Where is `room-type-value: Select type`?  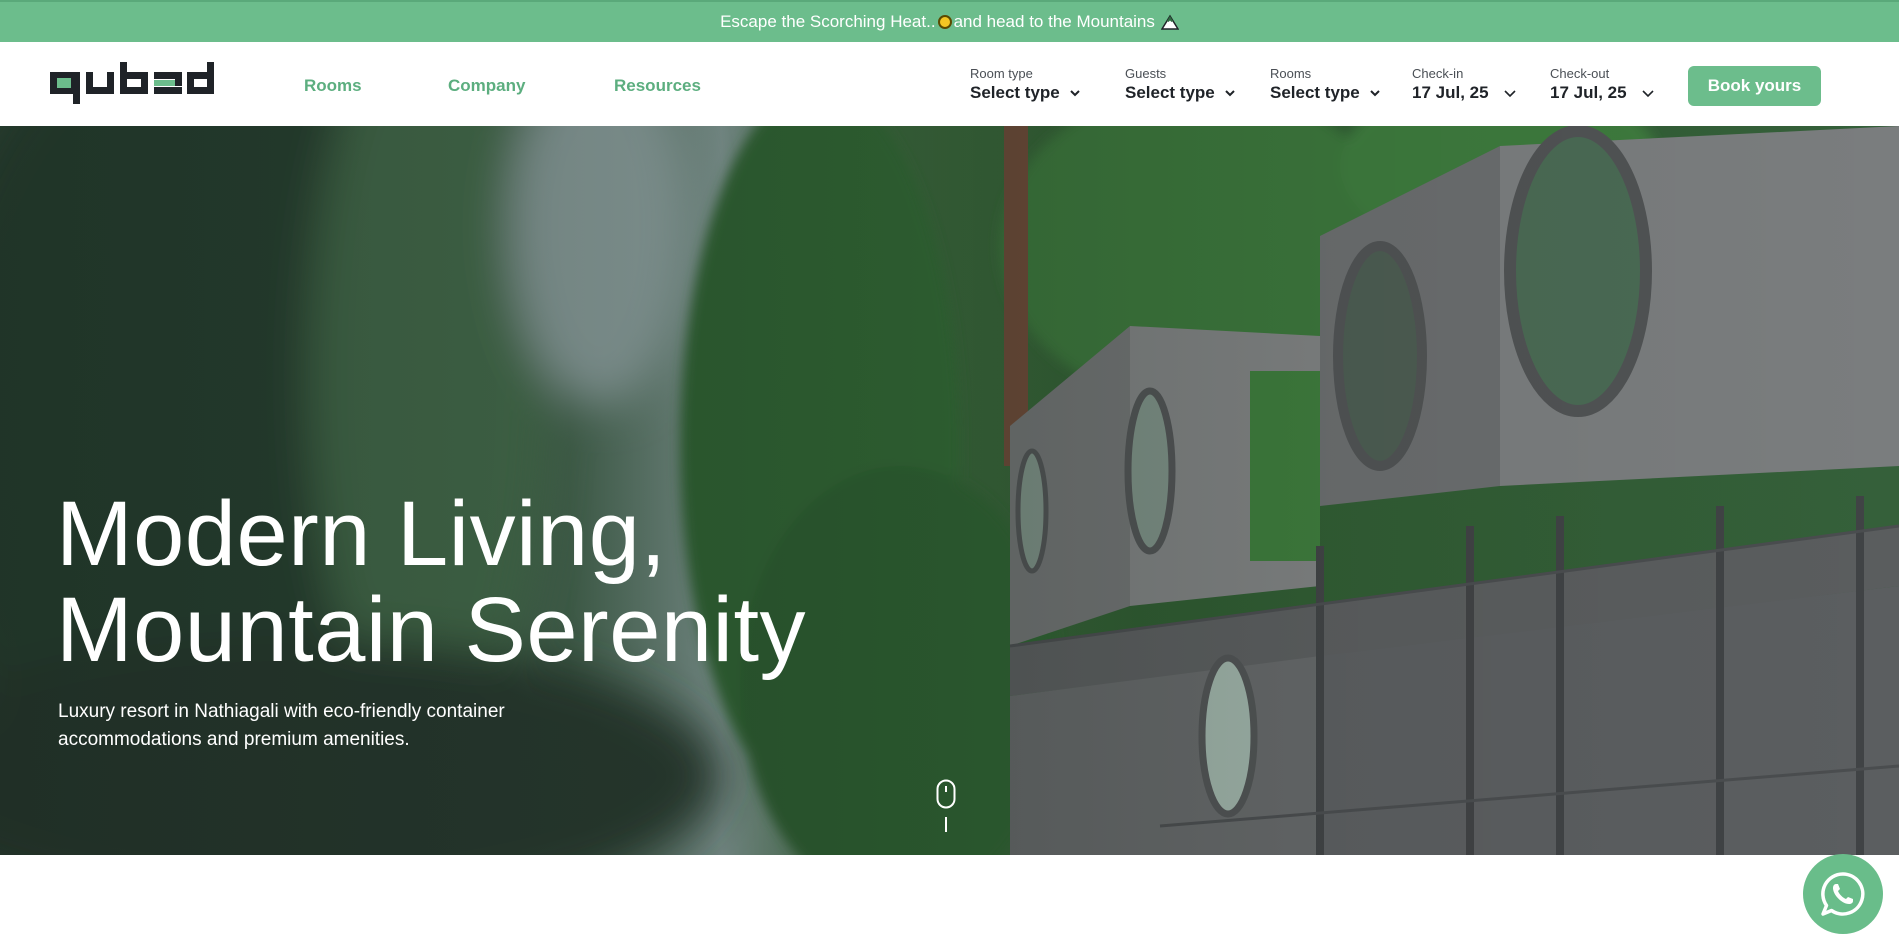 room-type-value: Select type is located at coordinates (1015, 92).